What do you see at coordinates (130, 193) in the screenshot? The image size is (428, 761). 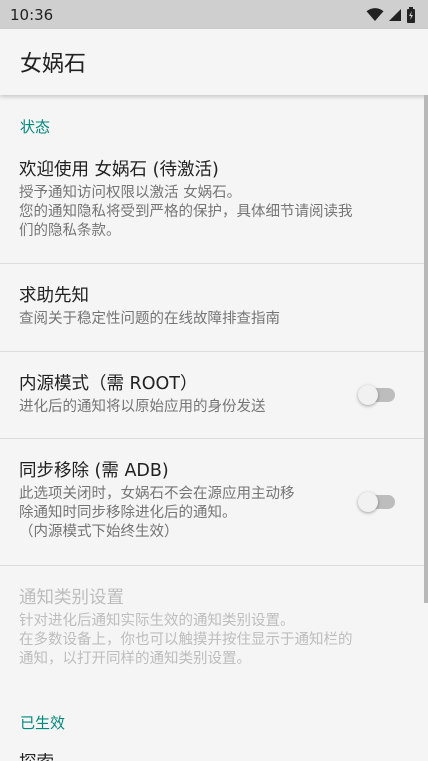 I see `summary-line: 授予通知访问权限以激活 女娲石。` at bounding box center [130, 193].